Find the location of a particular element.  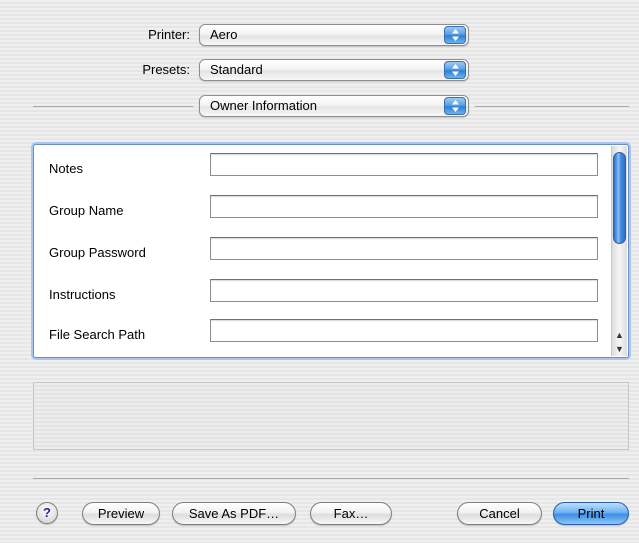

section-popup-value: Owner Information is located at coordinates (263, 105).